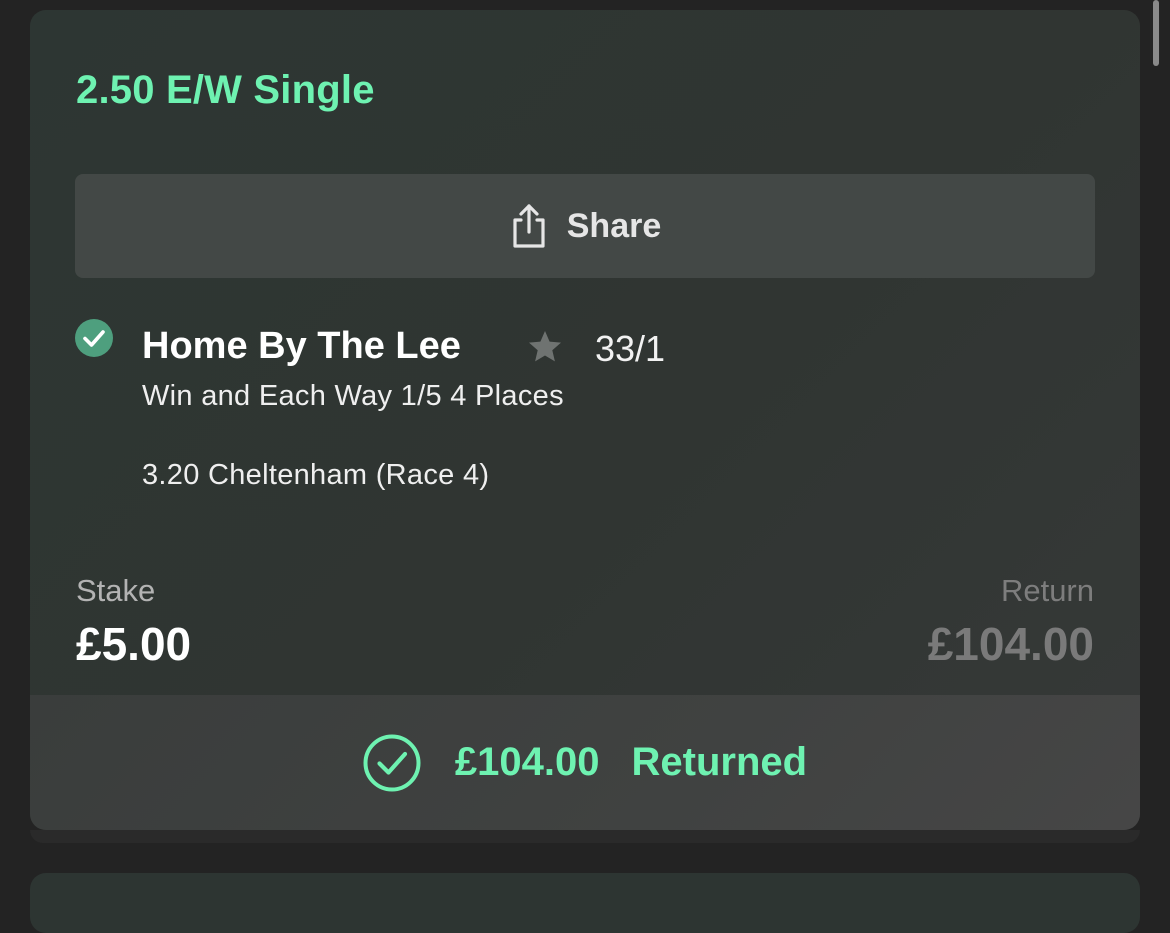 The width and height of the screenshot is (1170, 933). What do you see at coordinates (353, 396) in the screenshot?
I see `market-description: Win and Each Way 1/5 4 Places` at bounding box center [353, 396].